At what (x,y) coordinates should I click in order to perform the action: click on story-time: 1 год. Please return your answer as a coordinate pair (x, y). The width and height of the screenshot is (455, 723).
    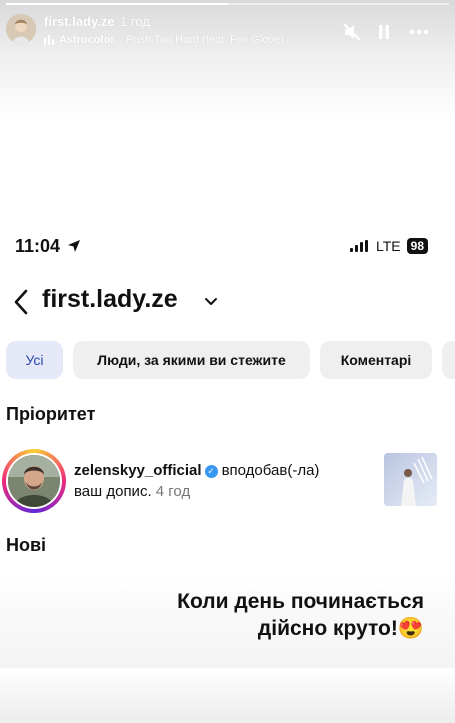
    Looking at the image, I should click on (135, 21).